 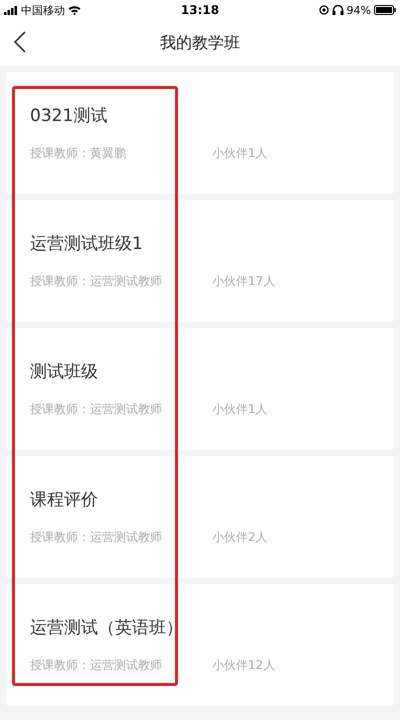 I want to click on page-title: 我的教学班, so click(x=200, y=43).